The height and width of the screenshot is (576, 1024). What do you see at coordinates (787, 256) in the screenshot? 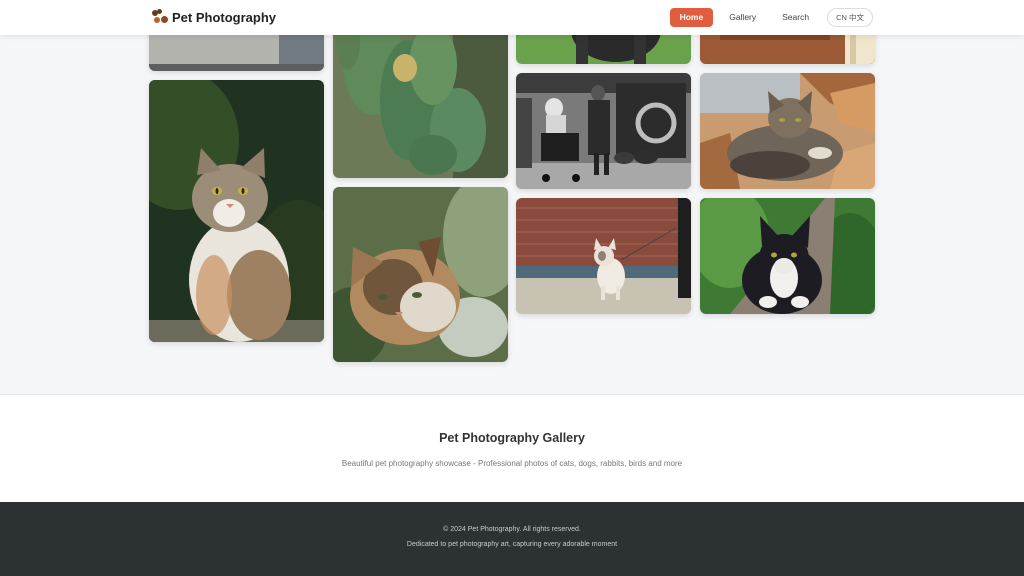
I see `gallery-photo-black-white-cat` at bounding box center [787, 256].